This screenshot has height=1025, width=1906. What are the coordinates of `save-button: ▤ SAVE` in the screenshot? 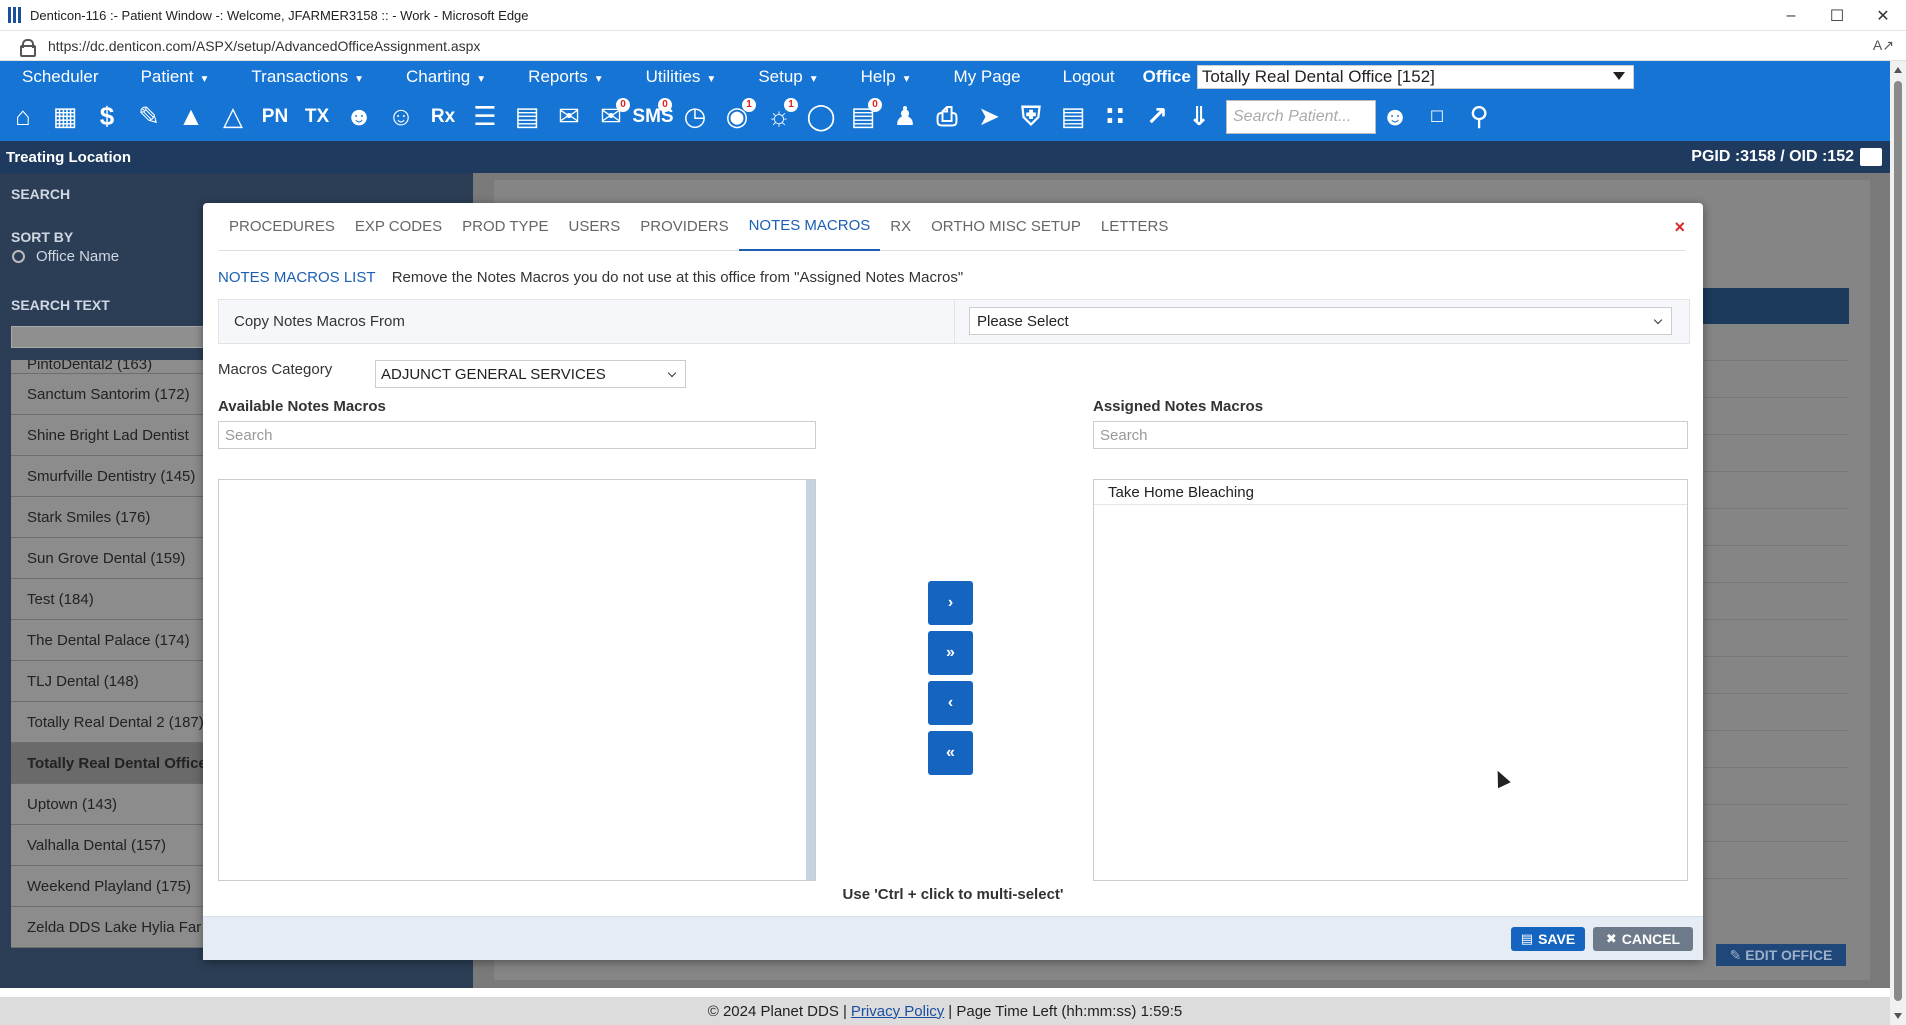 It's located at (1548, 939).